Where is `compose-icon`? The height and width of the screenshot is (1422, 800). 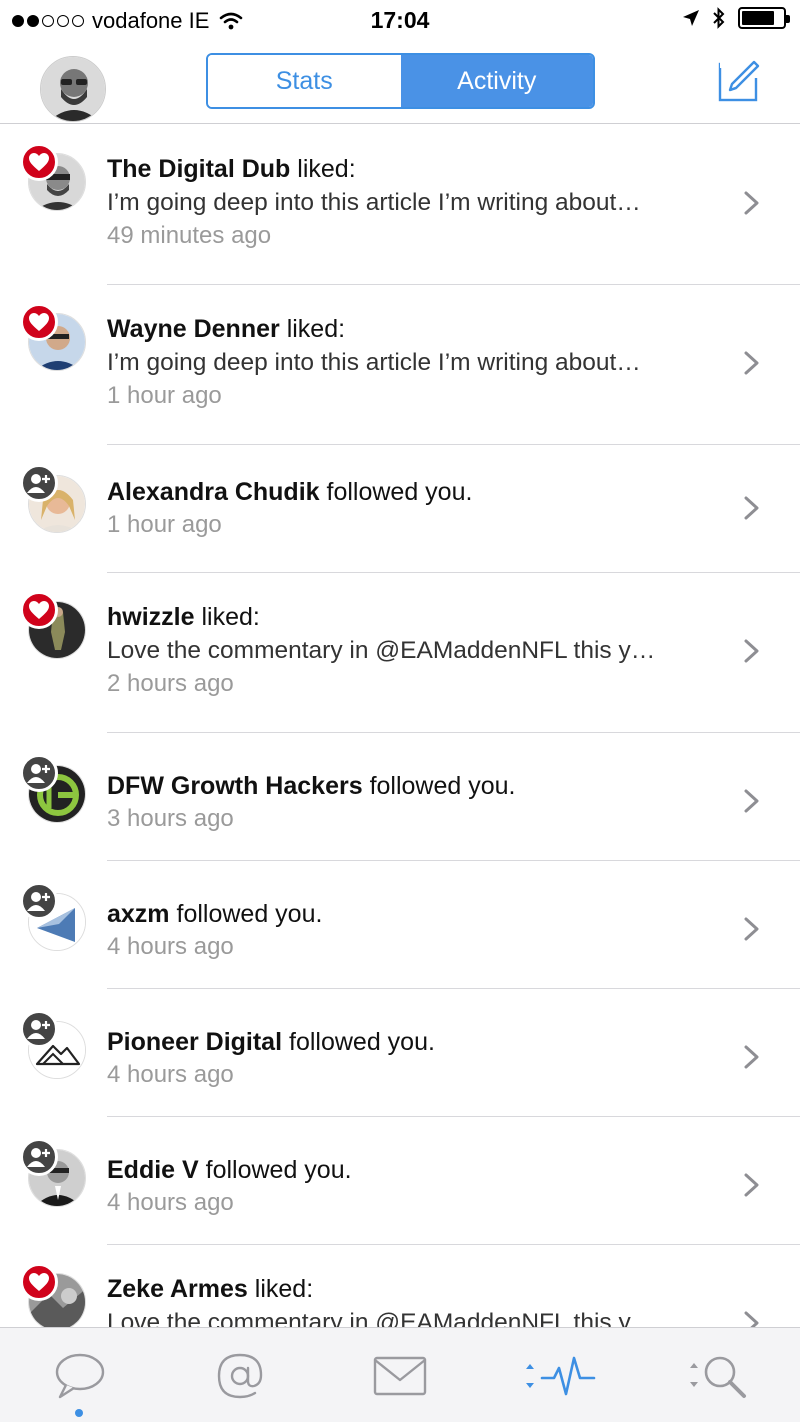
compose-icon is located at coordinates (740, 80).